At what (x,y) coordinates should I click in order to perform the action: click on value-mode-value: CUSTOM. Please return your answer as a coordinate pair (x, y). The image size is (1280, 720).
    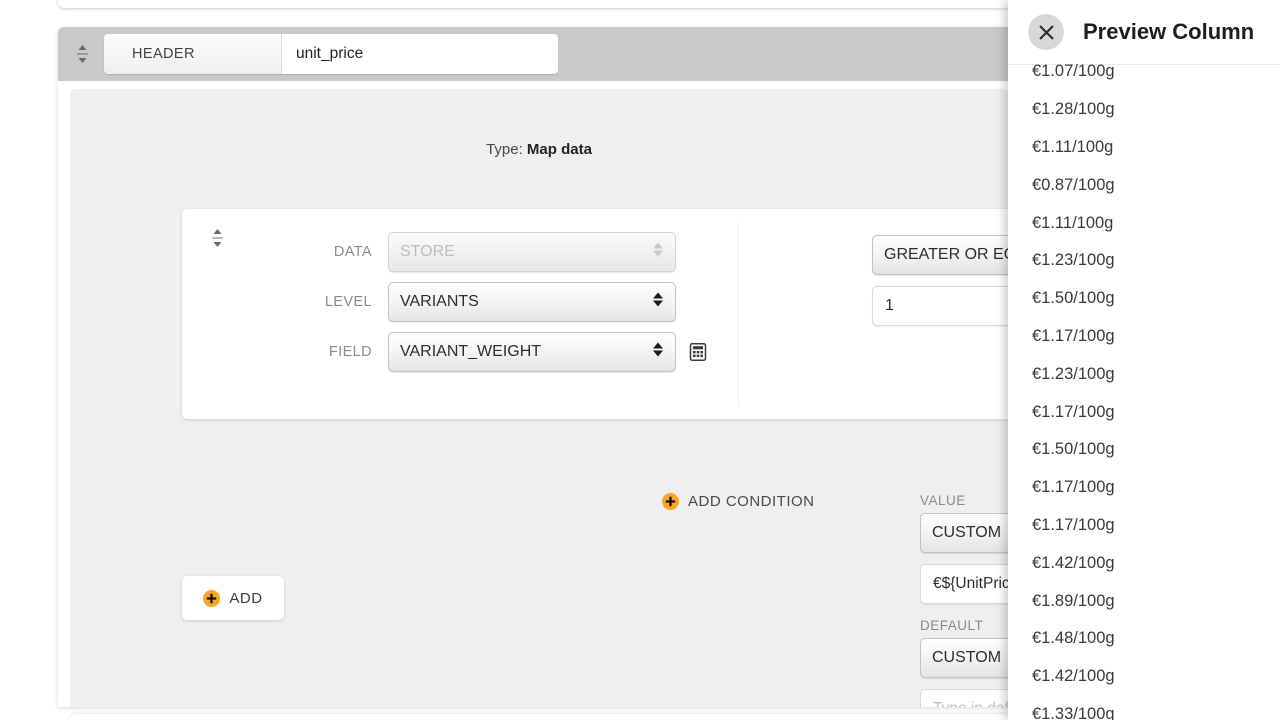
    Looking at the image, I should click on (967, 532).